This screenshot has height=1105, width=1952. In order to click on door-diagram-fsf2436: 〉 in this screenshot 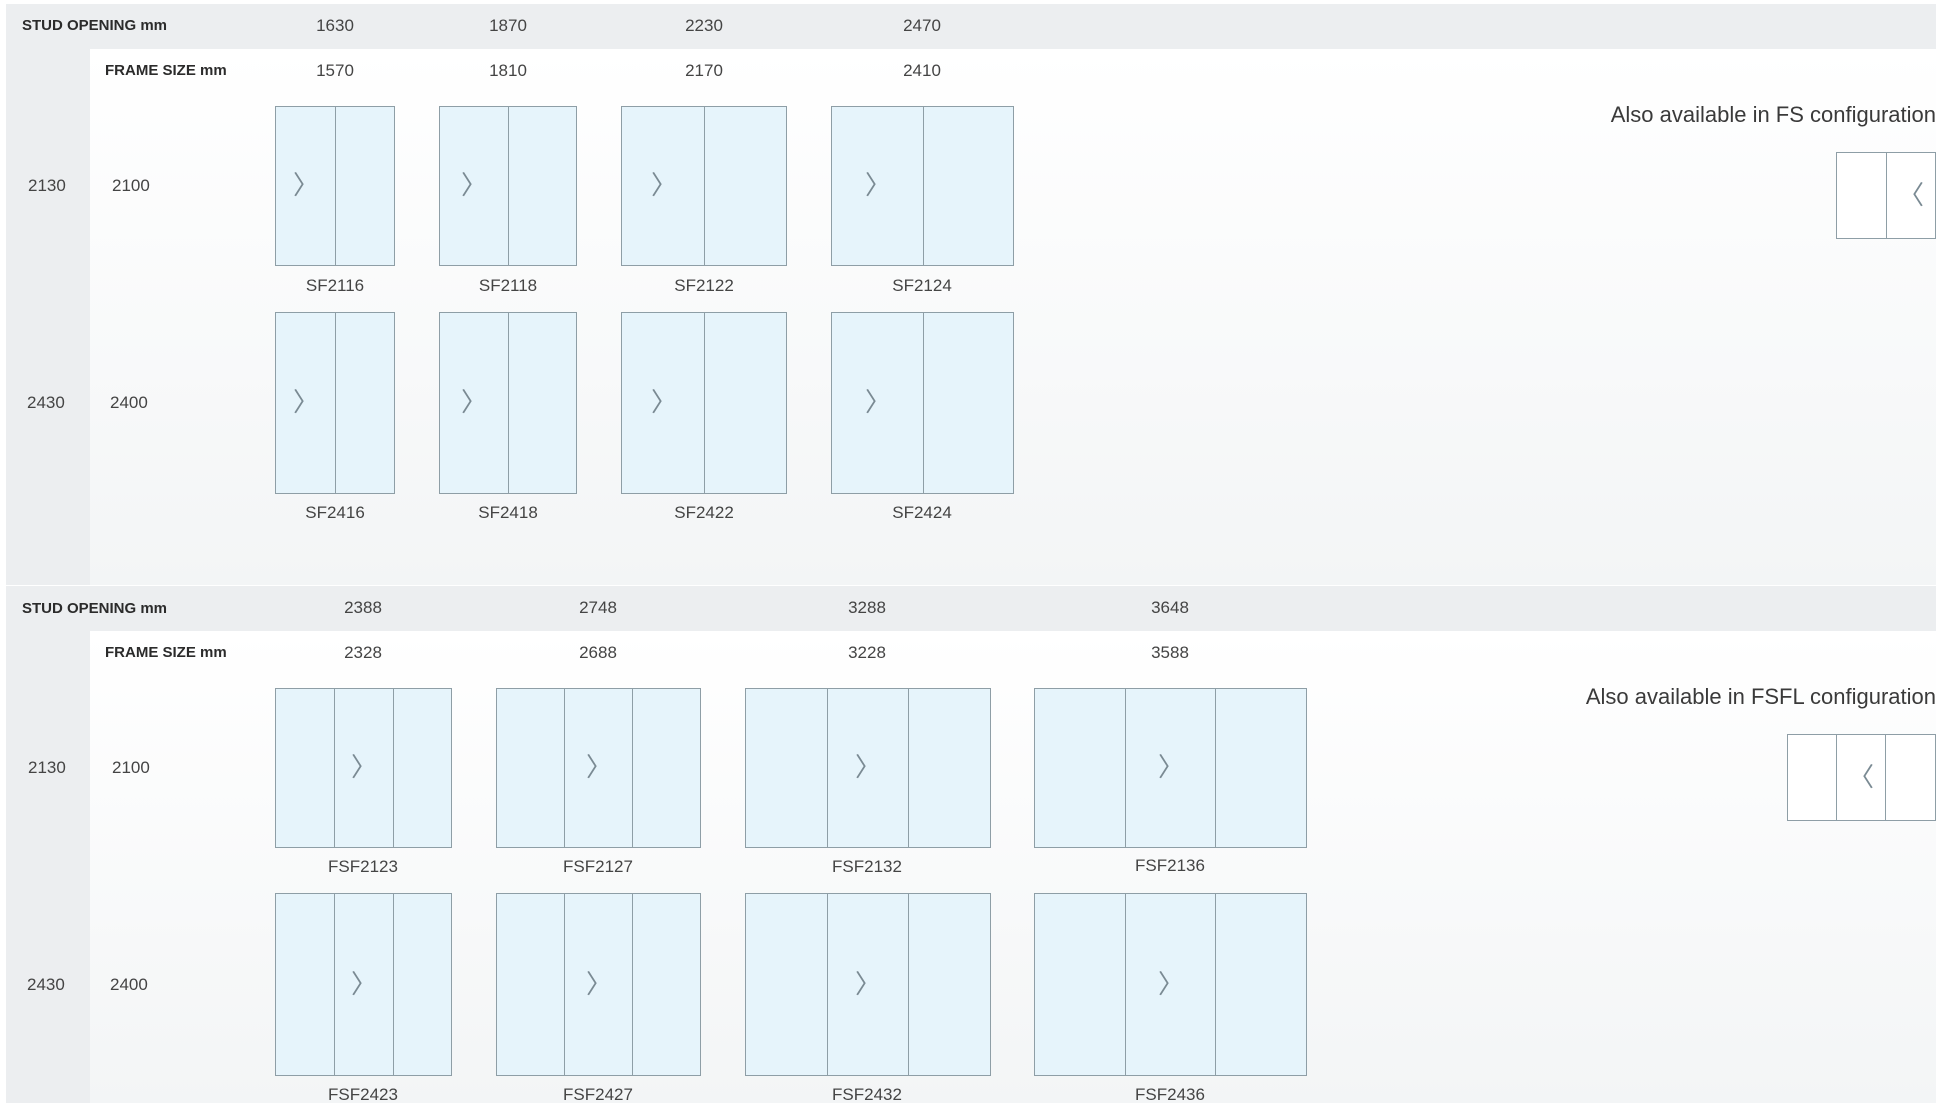, I will do `click(1170, 984)`.